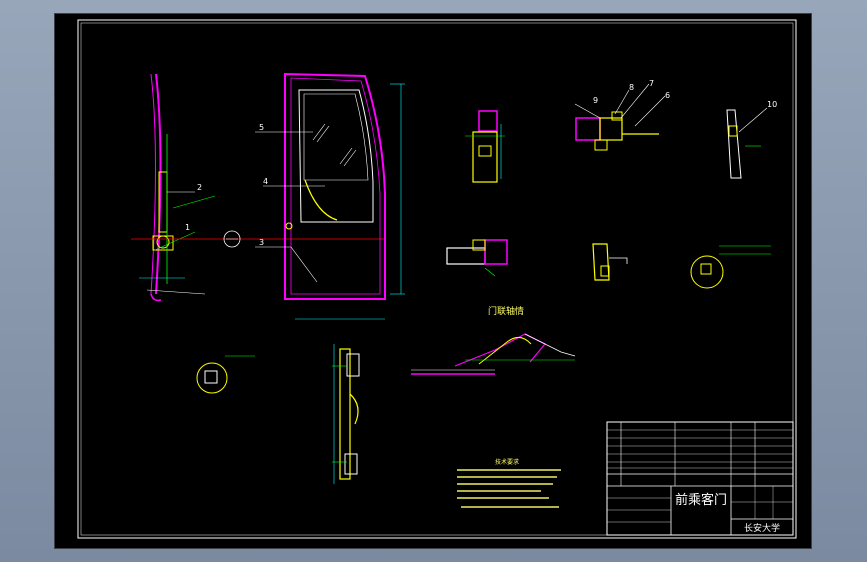 The height and width of the screenshot is (562, 867). I want to click on technical-notes: 技术要求, so click(509, 483).